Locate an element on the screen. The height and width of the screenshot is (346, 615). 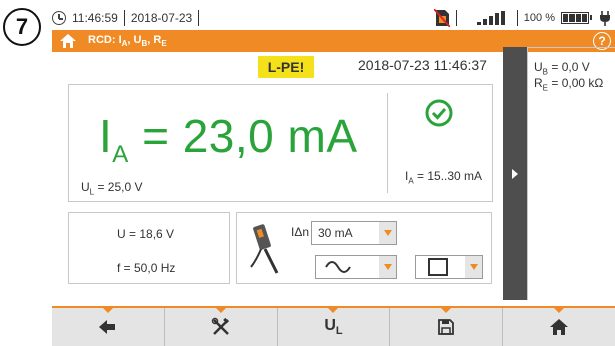
power-plug-icon is located at coordinates (605, 18).